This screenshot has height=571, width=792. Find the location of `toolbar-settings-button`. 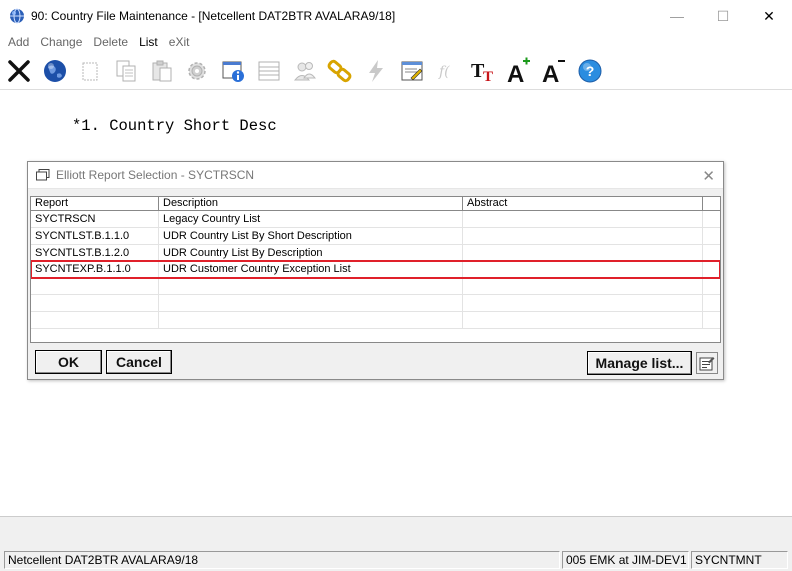

toolbar-settings-button is located at coordinates (197, 71).